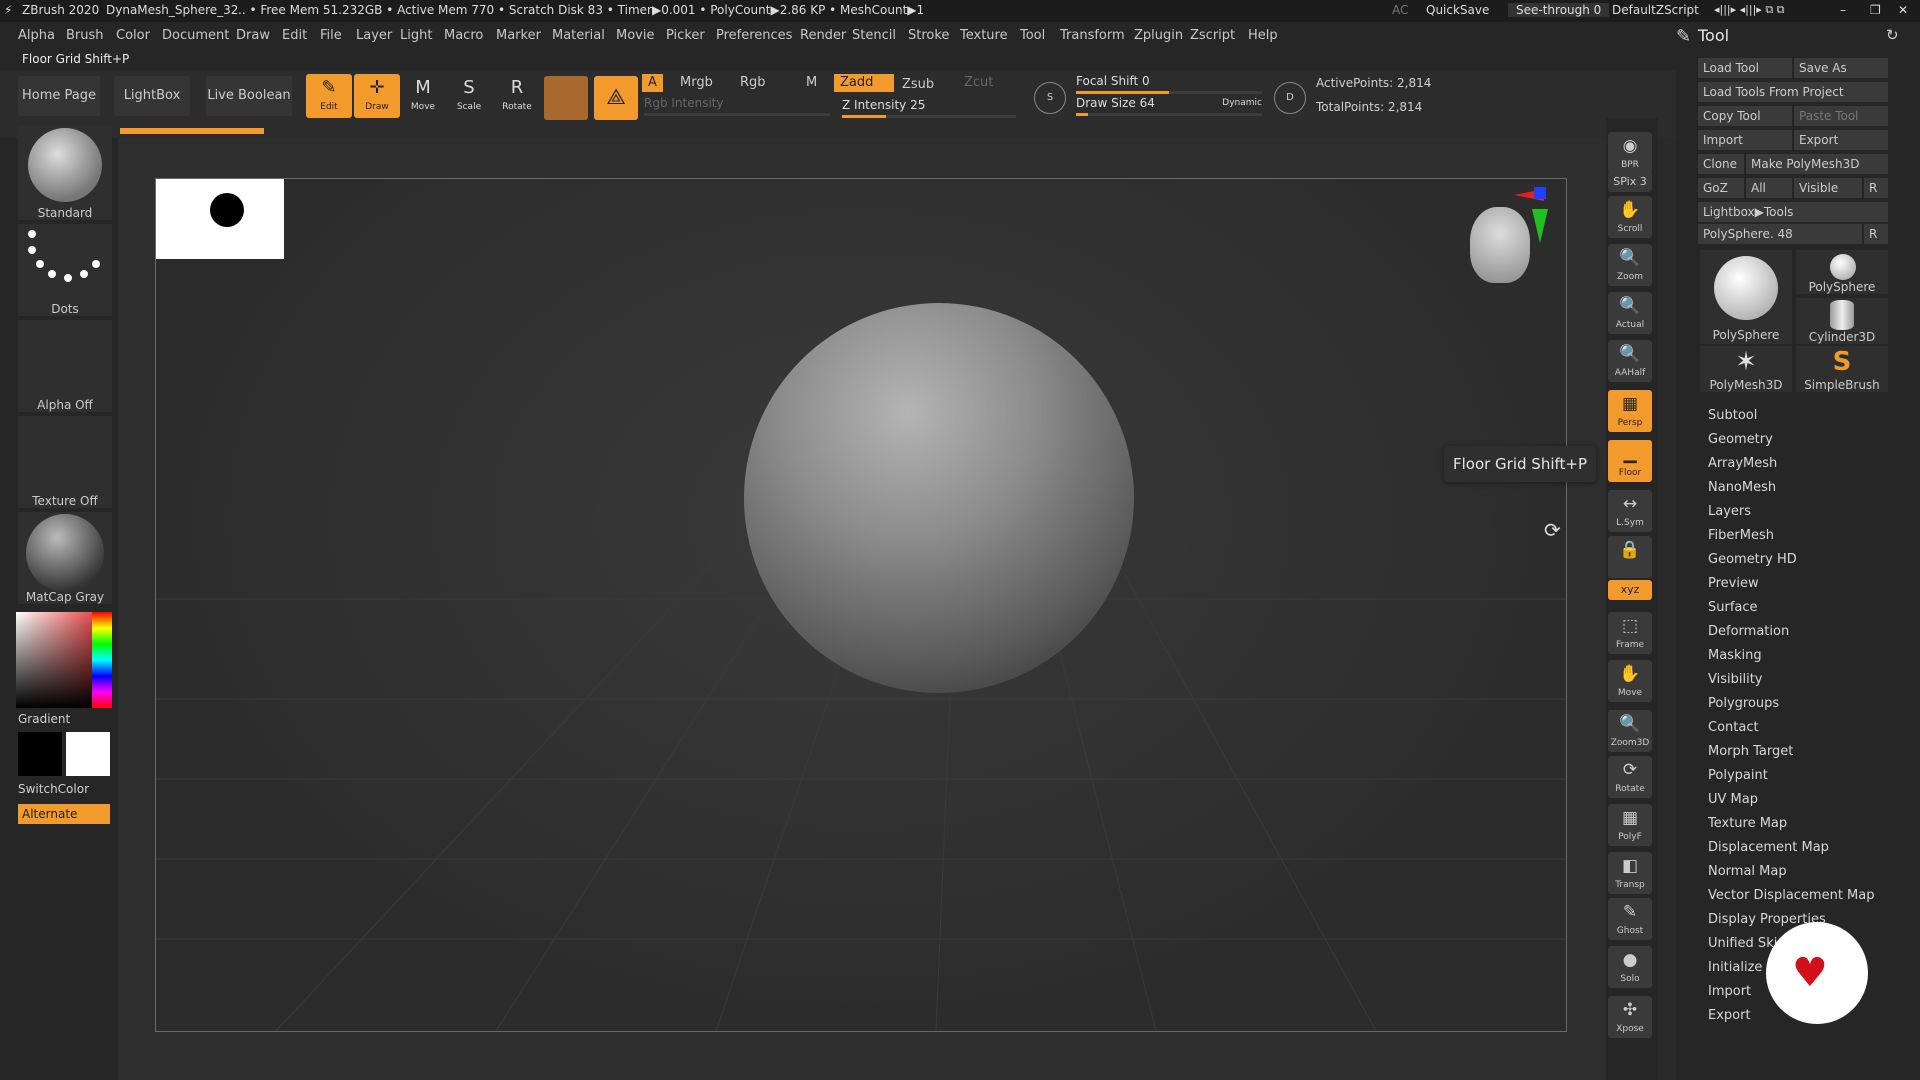 The height and width of the screenshot is (1080, 1920). Describe the element at coordinates (811, 83) in the screenshot. I see `mode-m: M` at that location.